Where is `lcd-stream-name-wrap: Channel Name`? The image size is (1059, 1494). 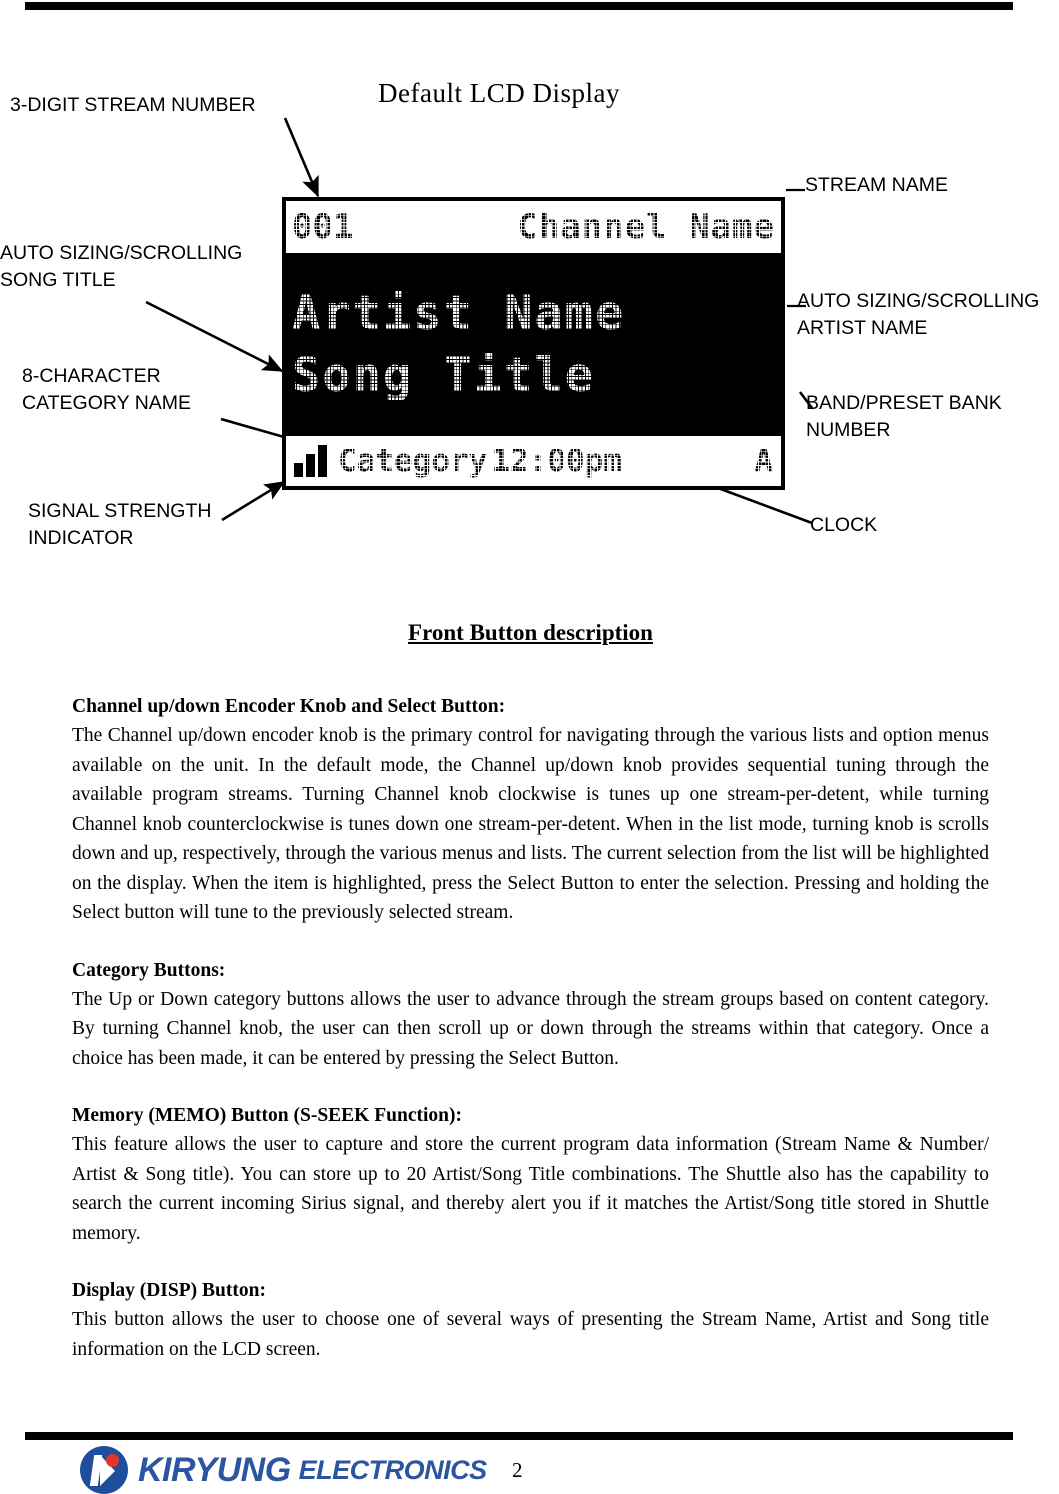 lcd-stream-name-wrap: Channel Name is located at coordinates (646, 227).